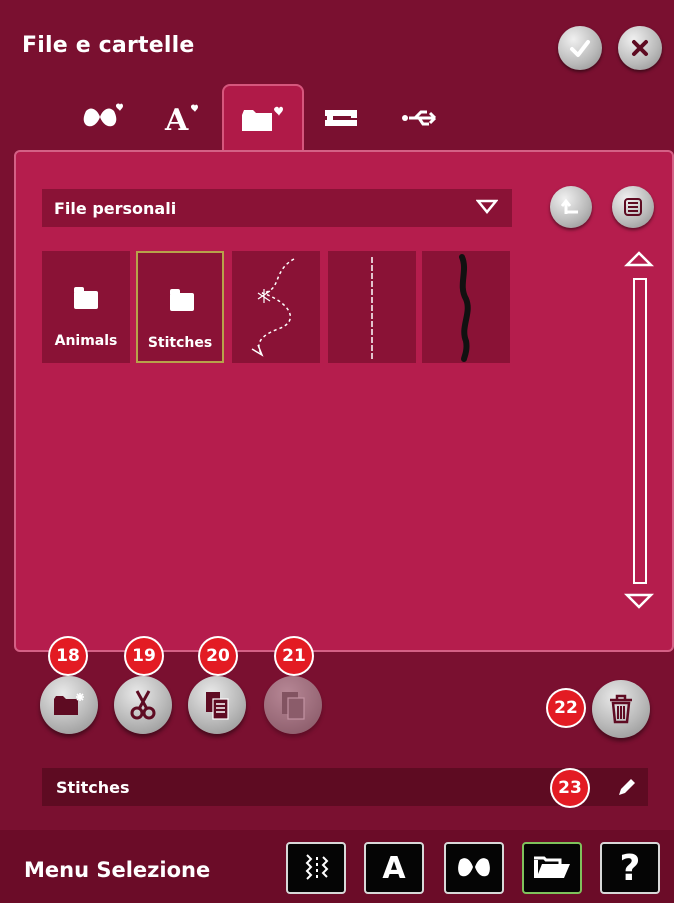 The width and height of the screenshot is (674, 903). I want to click on delete-button, so click(621, 709).